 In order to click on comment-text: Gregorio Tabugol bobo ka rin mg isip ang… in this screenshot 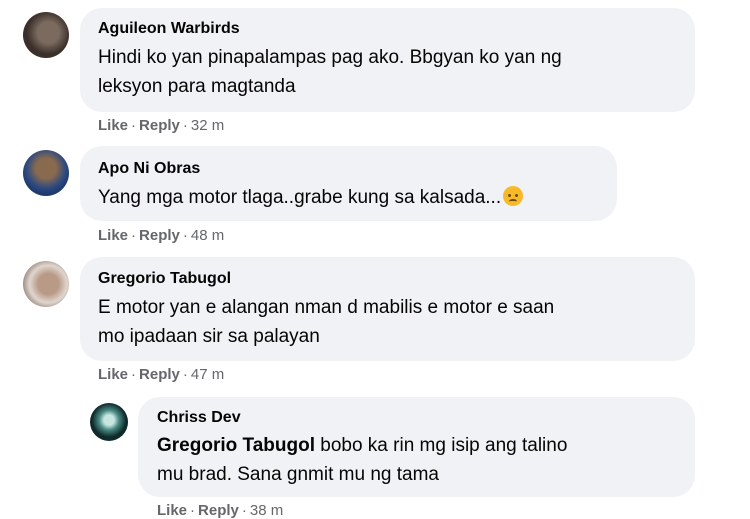, I will do `click(362, 460)`.